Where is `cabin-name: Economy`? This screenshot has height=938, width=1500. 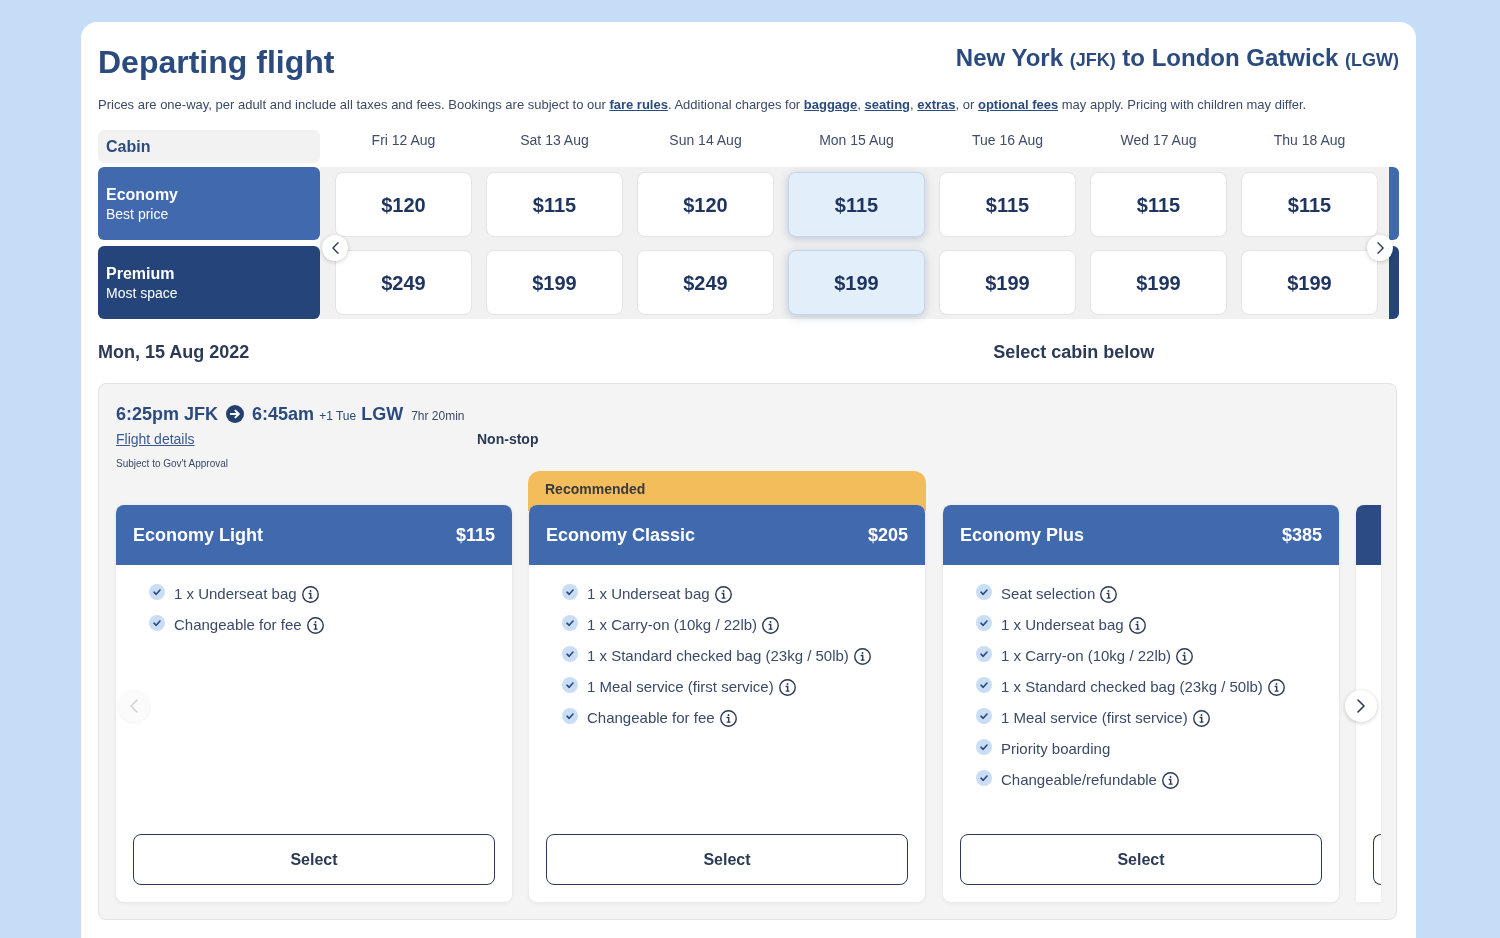 cabin-name: Economy is located at coordinates (142, 194).